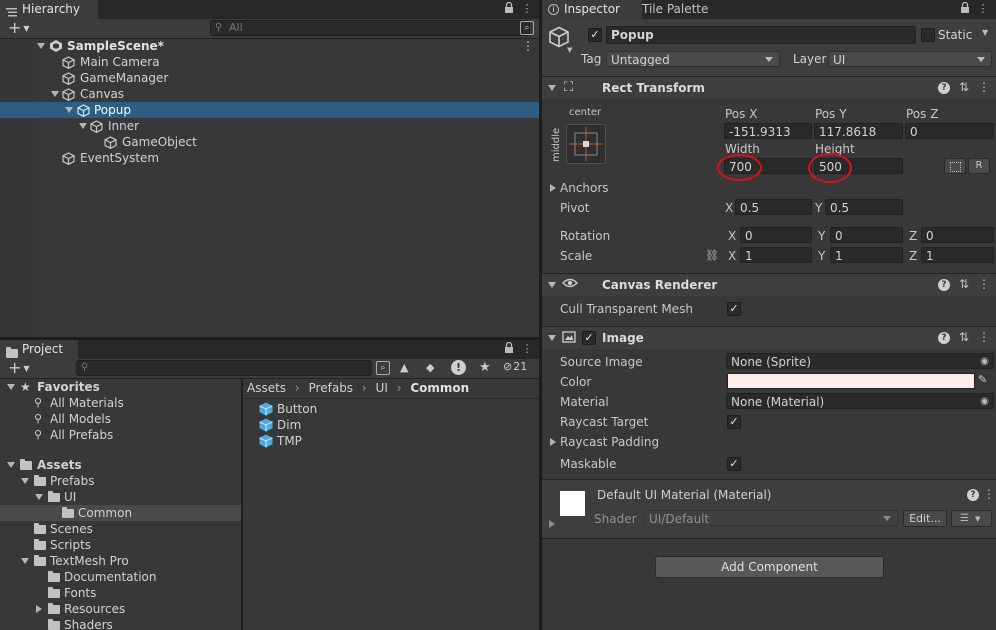 The height and width of the screenshot is (630, 996). I want to click on hierarchy-search-input: ⚲ All, so click(370, 28).